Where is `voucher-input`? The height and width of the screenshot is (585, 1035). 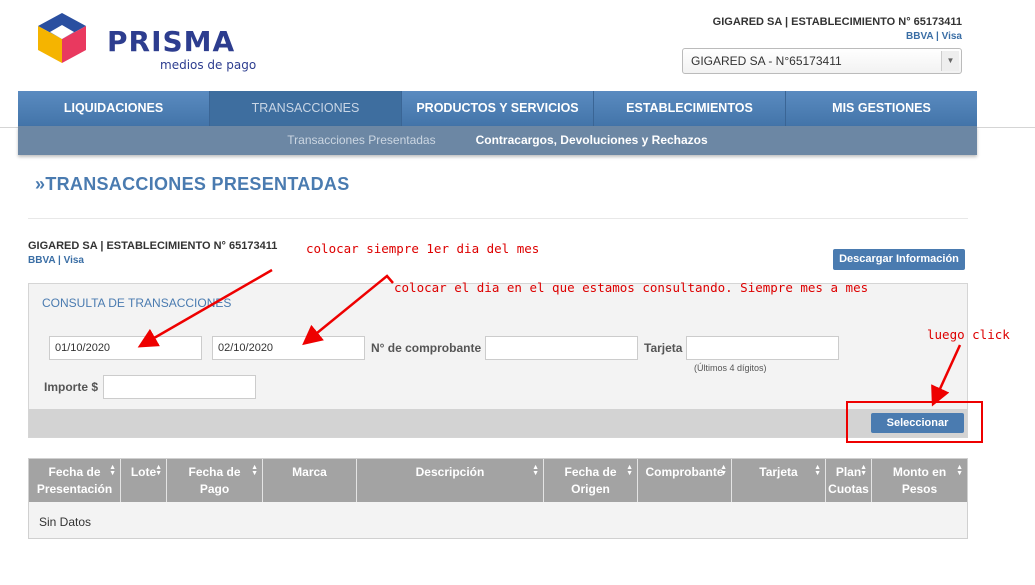
voucher-input is located at coordinates (561, 348).